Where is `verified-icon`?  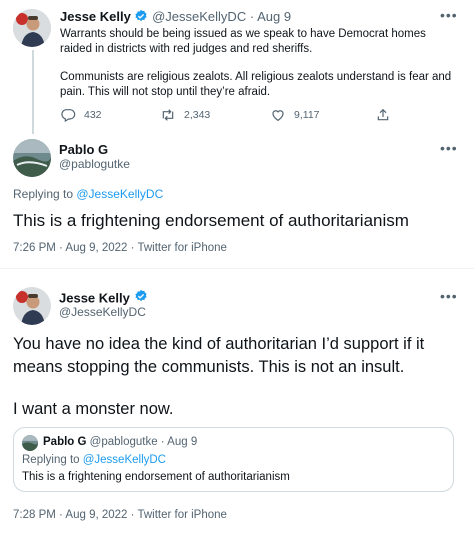
verified-icon is located at coordinates (141, 17).